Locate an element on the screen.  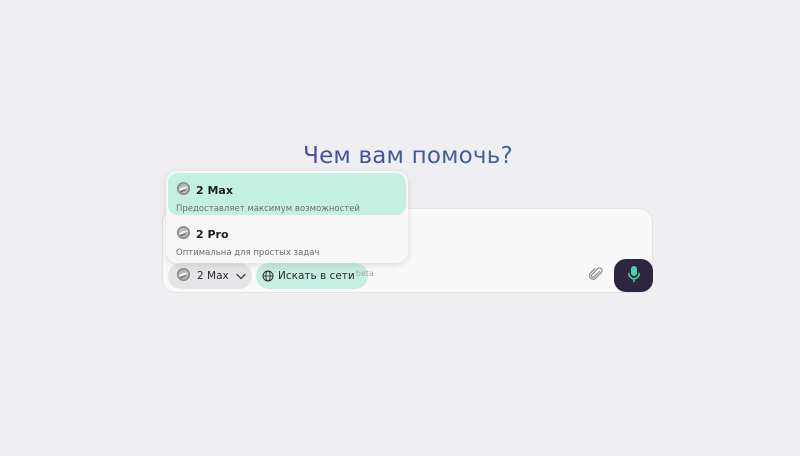
voice-input-button is located at coordinates (633, 275).